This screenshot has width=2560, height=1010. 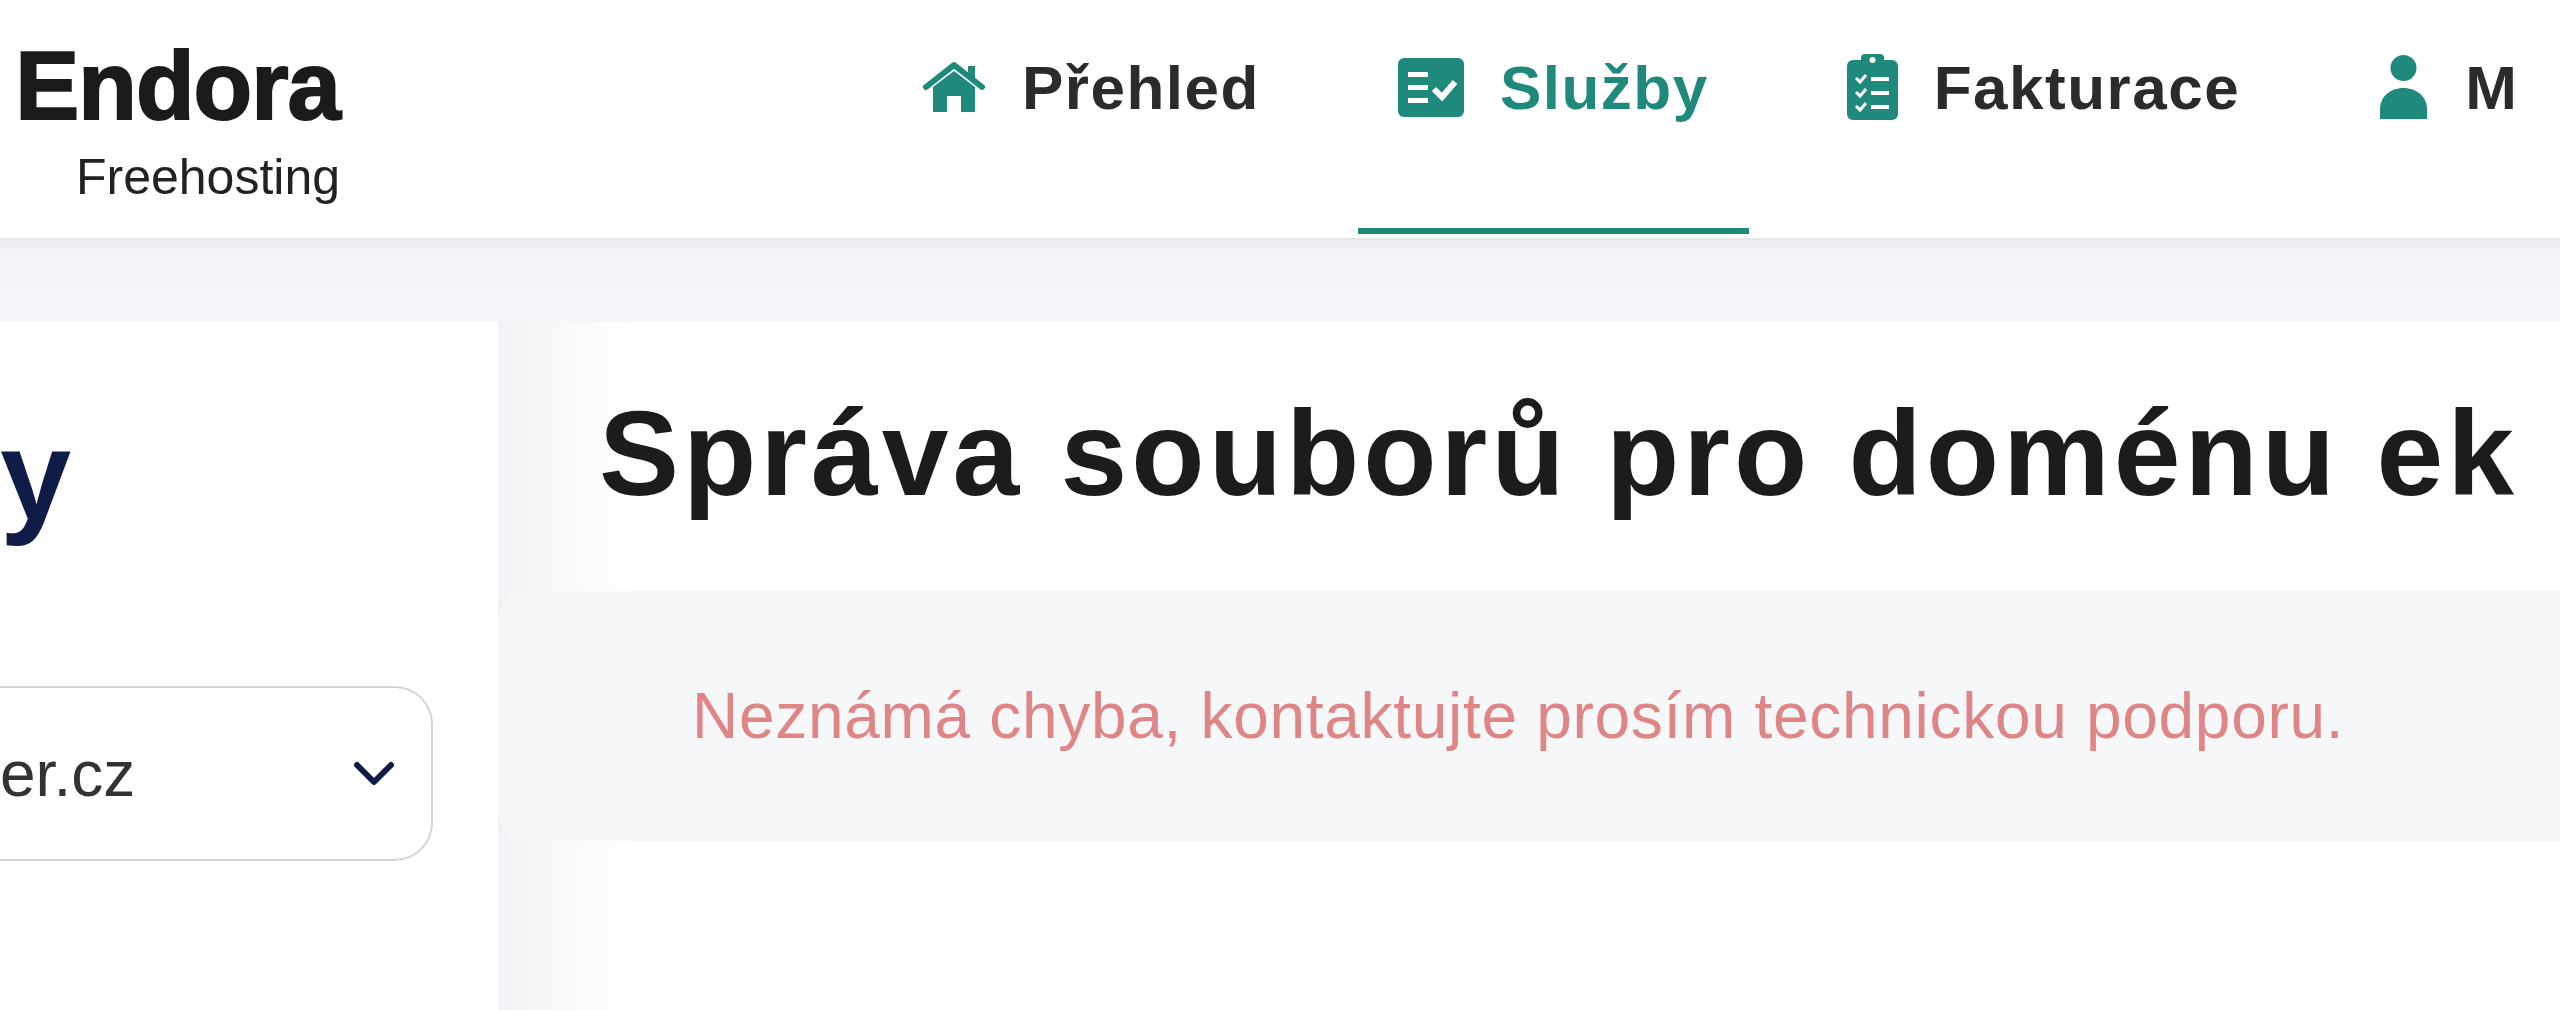 I want to click on domain-select: er.cz, so click(x=216, y=773).